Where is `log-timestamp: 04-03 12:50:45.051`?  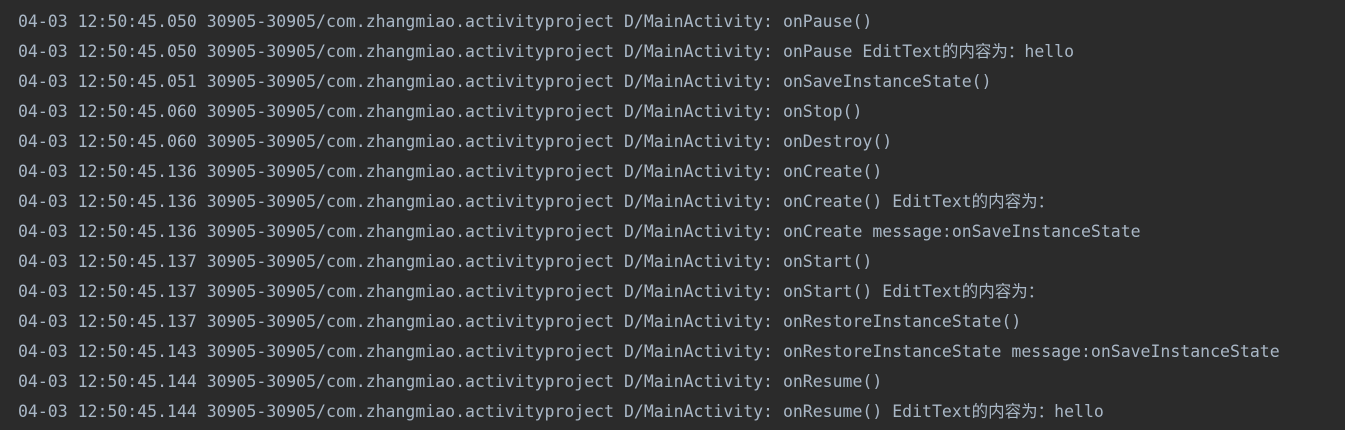
log-timestamp: 04-03 12:50:45.051 is located at coordinates (107, 81).